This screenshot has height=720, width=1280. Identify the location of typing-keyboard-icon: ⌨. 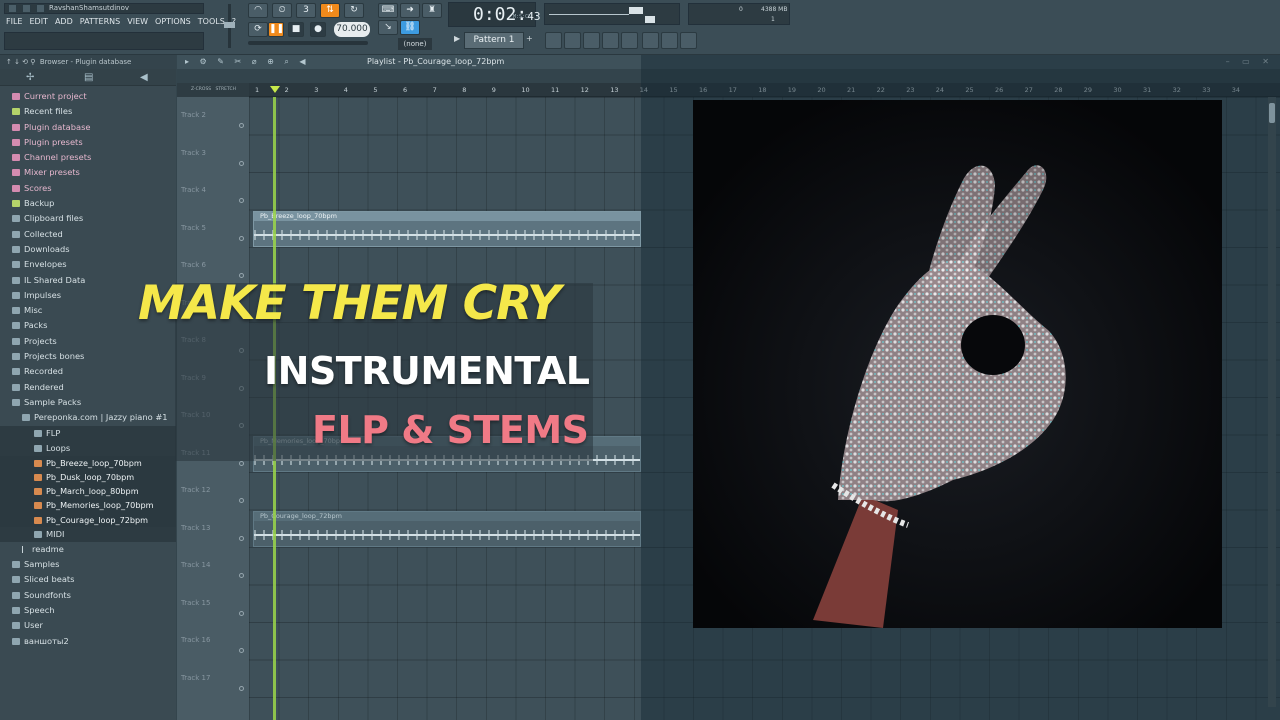
(388, 10).